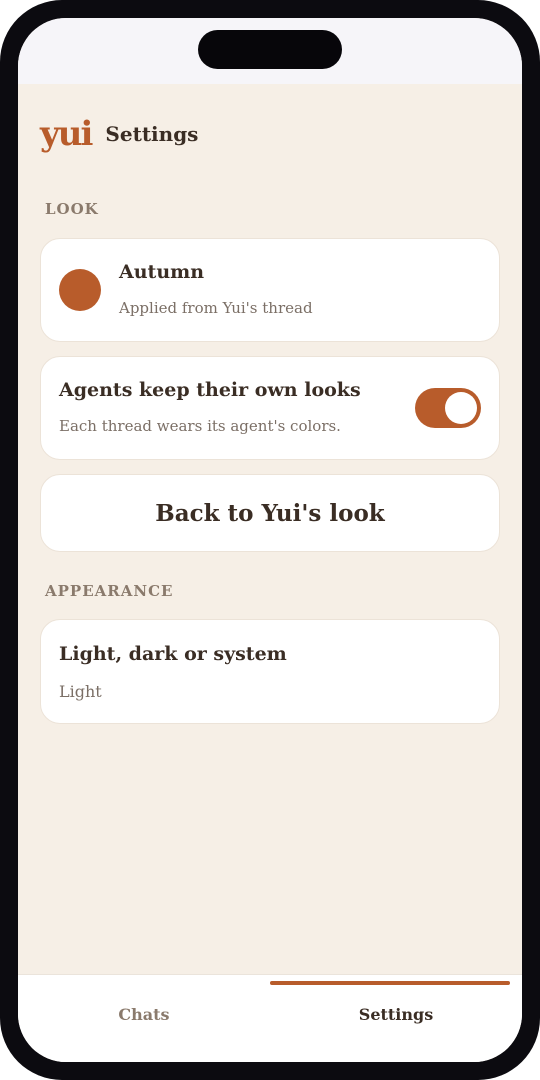 The width and height of the screenshot is (540, 1080). I want to click on theme-swatch, so click(80, 290).